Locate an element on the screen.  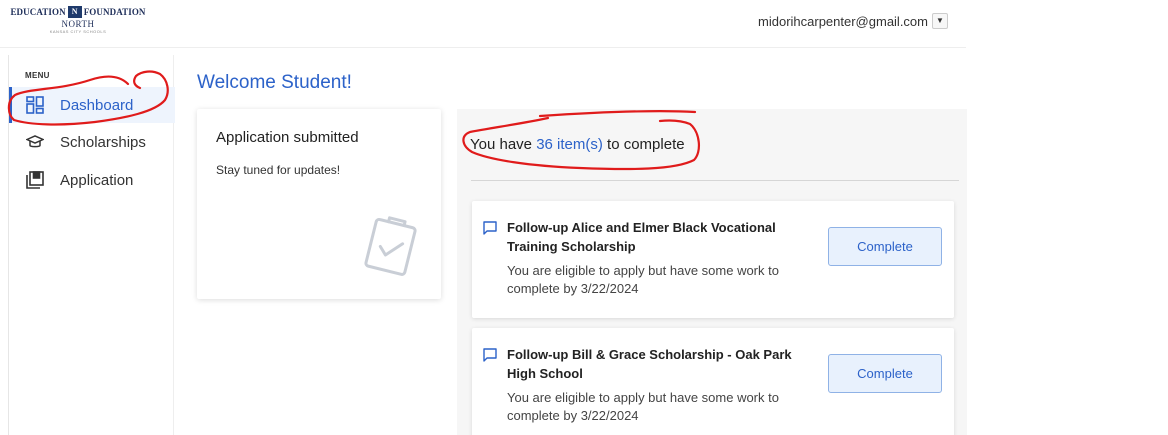
status-subtitle: Stay tuned for updates! is located at coordinates (278, 170).